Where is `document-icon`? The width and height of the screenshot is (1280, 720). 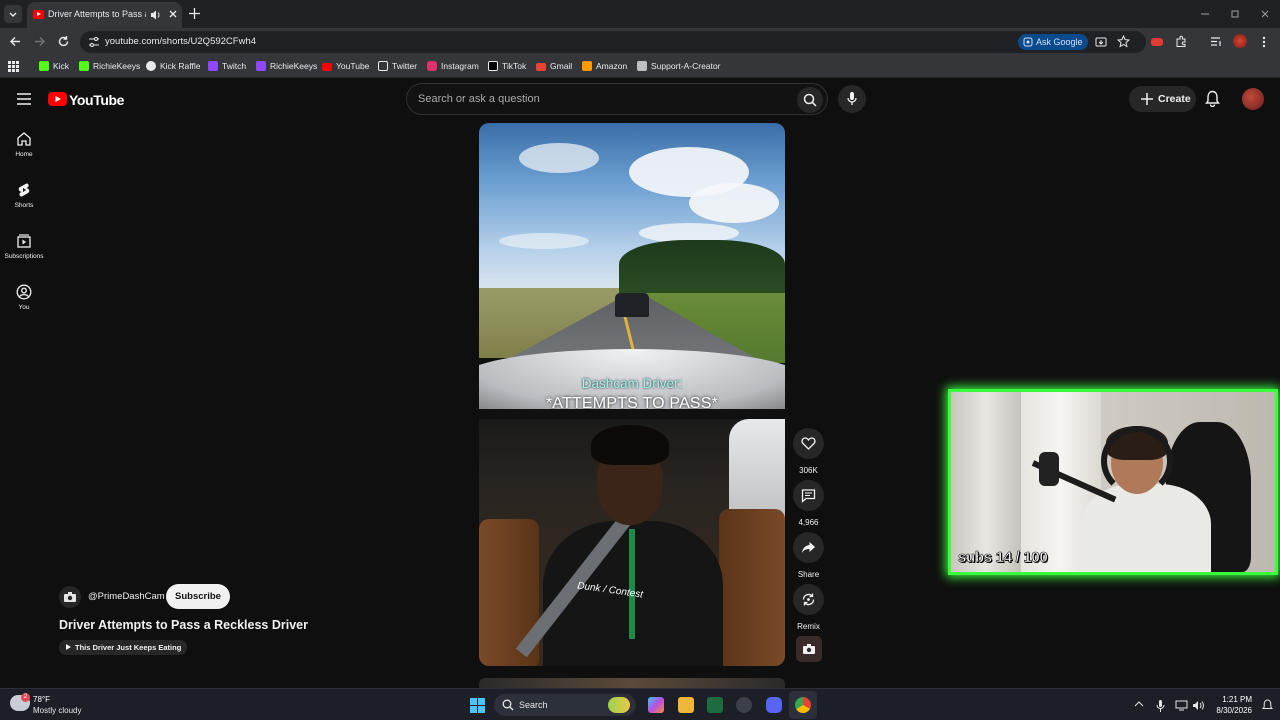 document-icon is located at coordinates (642, 66).